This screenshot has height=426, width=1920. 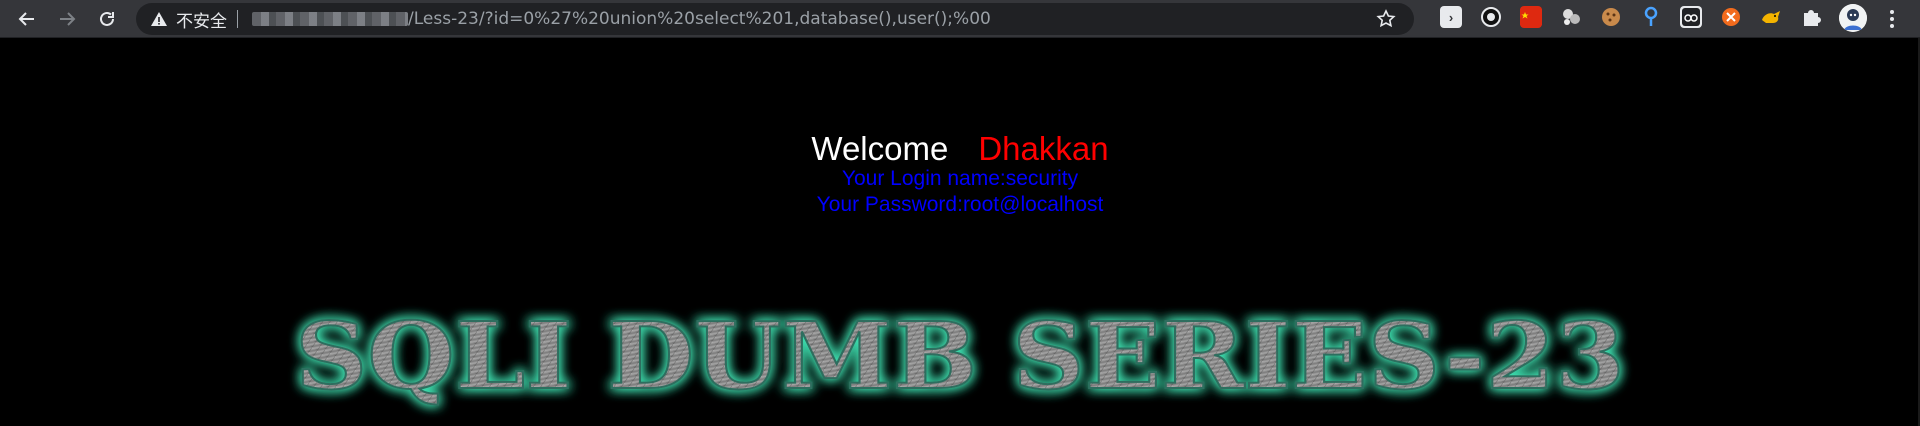 I want to click on reload-icon, so click(x=107, y=18).